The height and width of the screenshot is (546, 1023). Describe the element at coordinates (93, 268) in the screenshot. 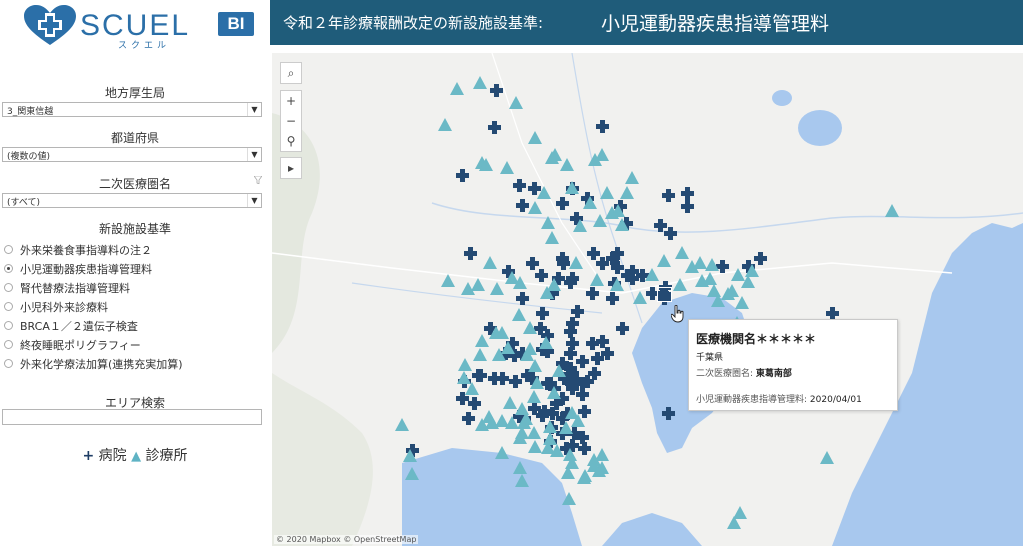

I see `criteria-option: 小児運動器疾患指導管理料` at that location.